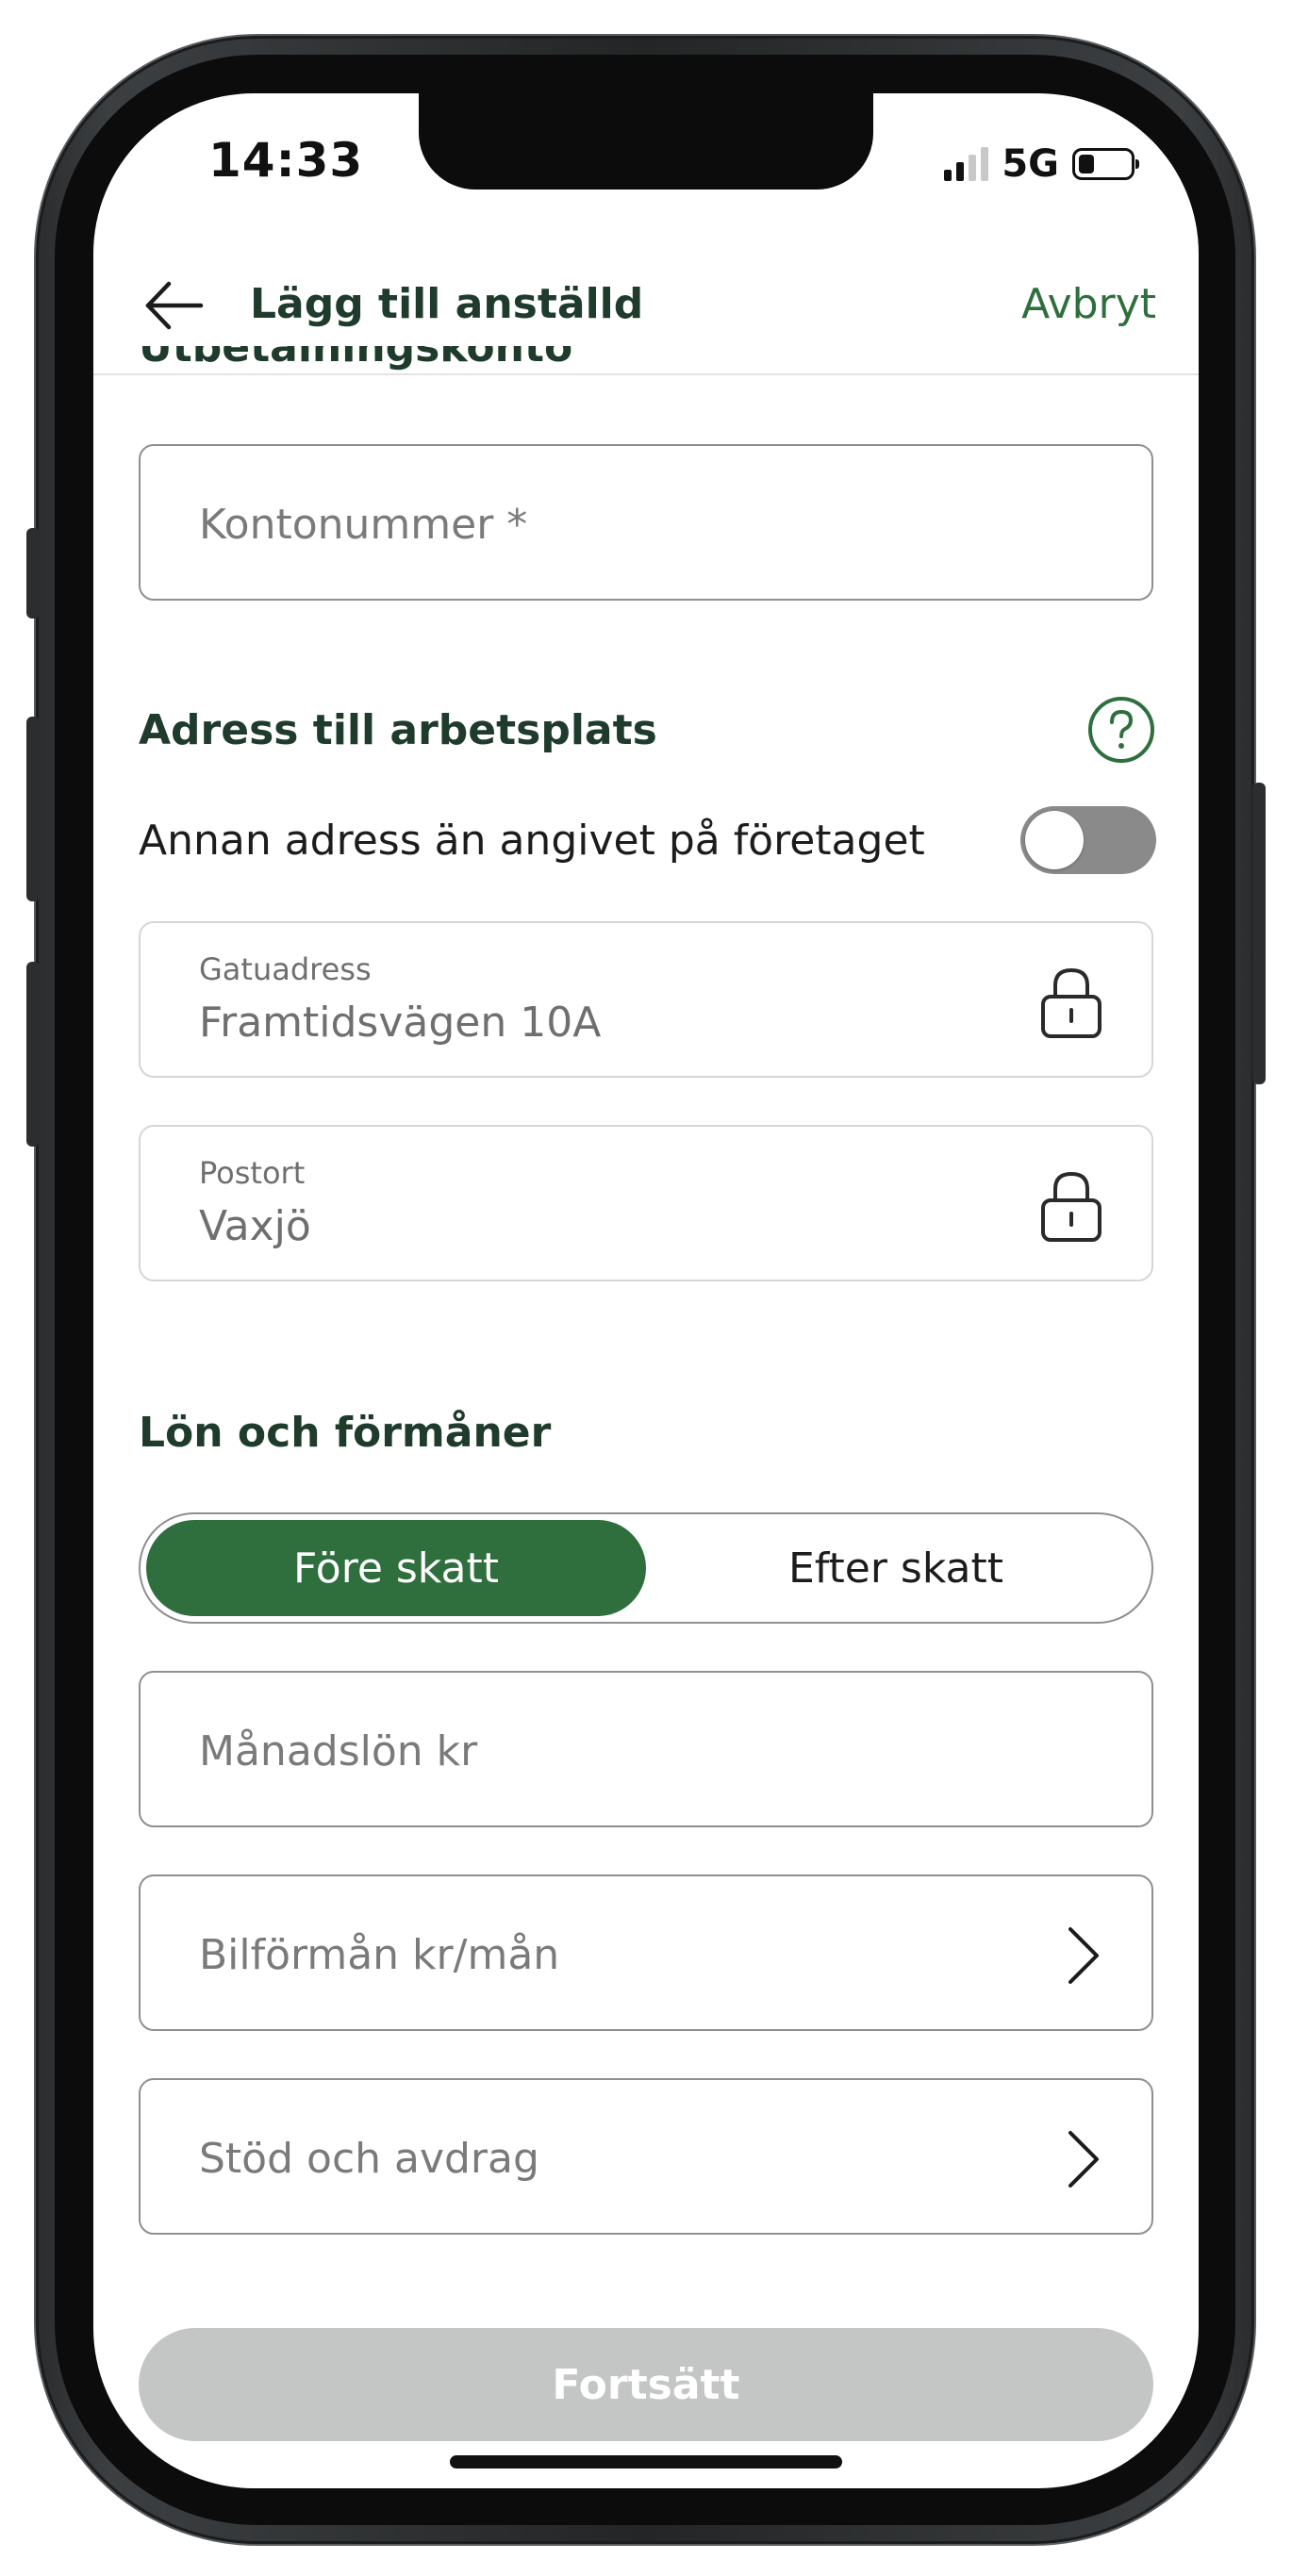  I want to click on city-value: Vaxjö, so click(255, 1226).